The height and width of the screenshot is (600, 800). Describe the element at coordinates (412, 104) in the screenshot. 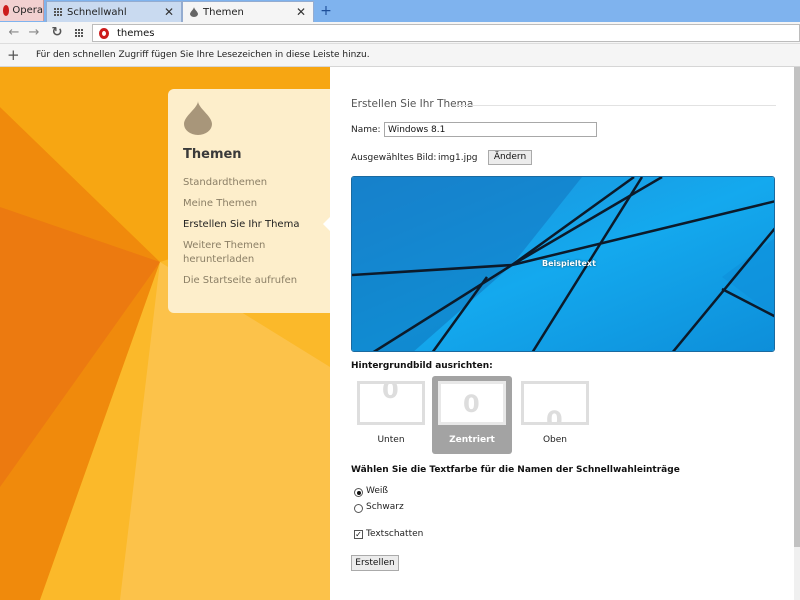

I see `editor-heading: Erstellen Sie Ihr Thema` at that location.